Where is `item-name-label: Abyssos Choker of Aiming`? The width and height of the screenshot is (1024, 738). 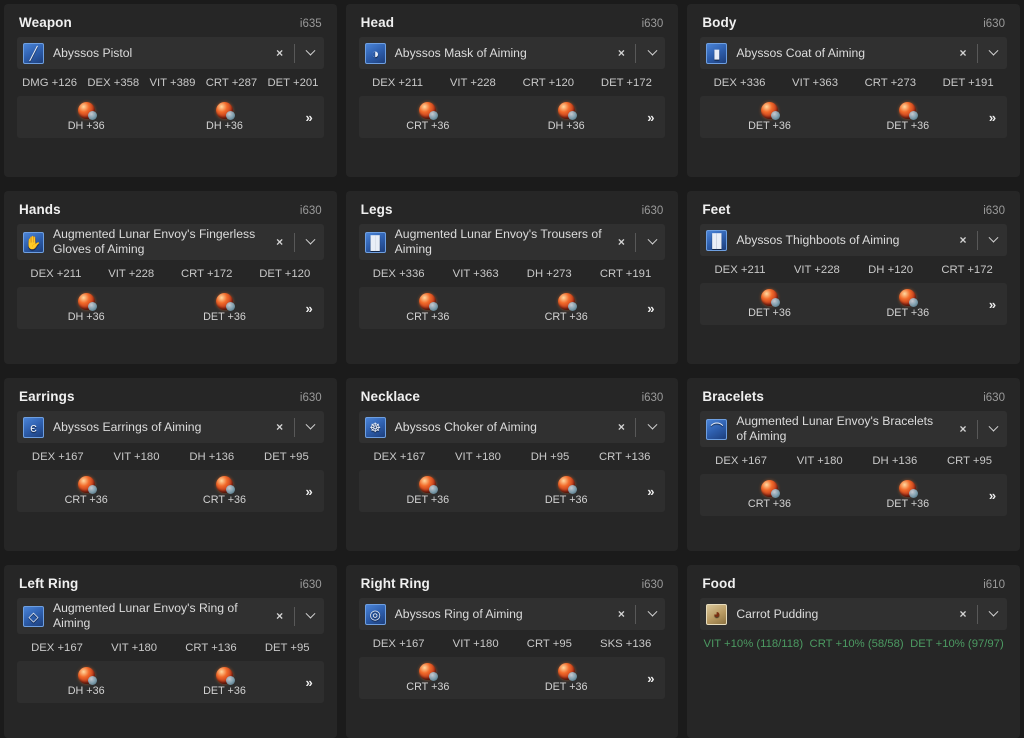
item-name-label: Abyssos Choker of Aiming is located at coordinates (498, 427).